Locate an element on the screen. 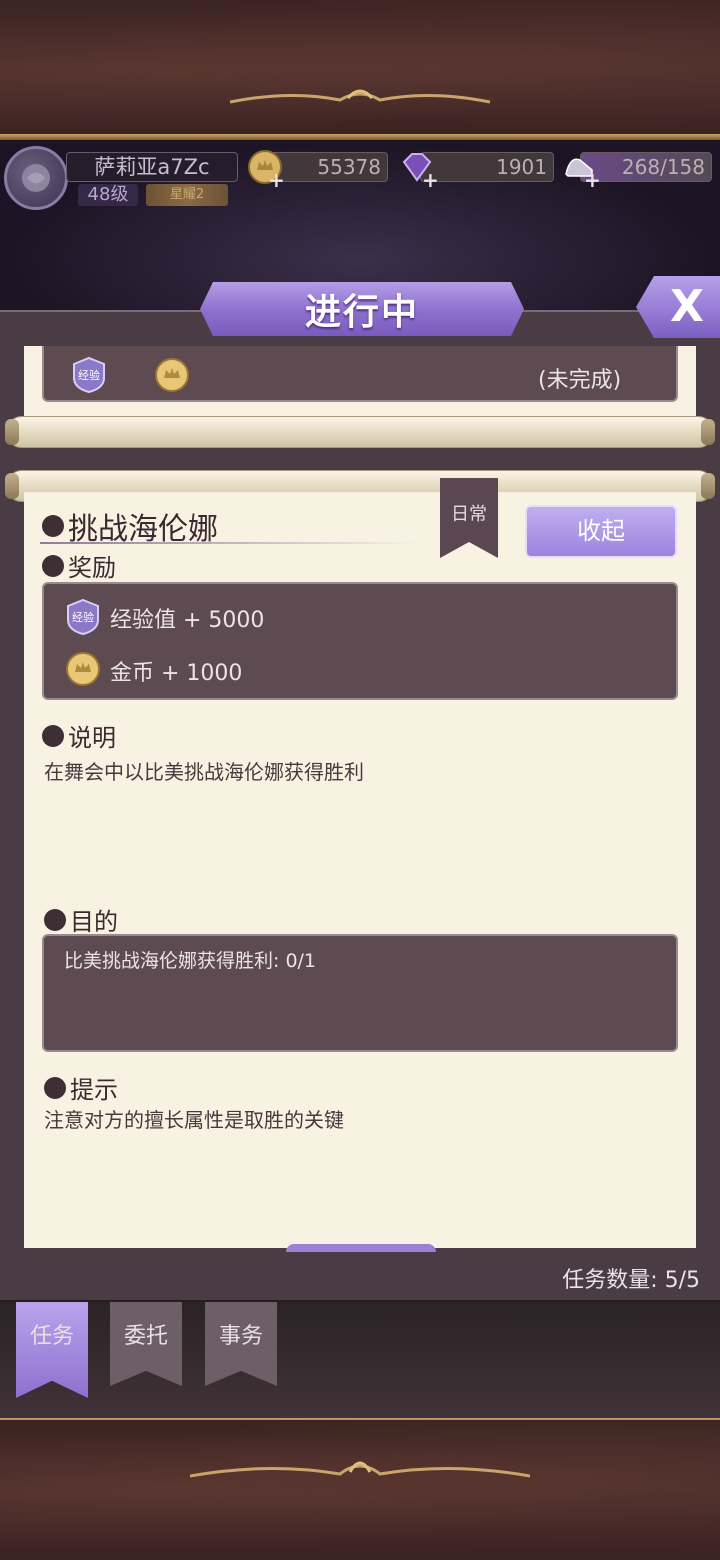 The height and width of the screenshot is (1560, 720). reward-exp: 经验值 + 5000 is located at coordinates (187, 620).